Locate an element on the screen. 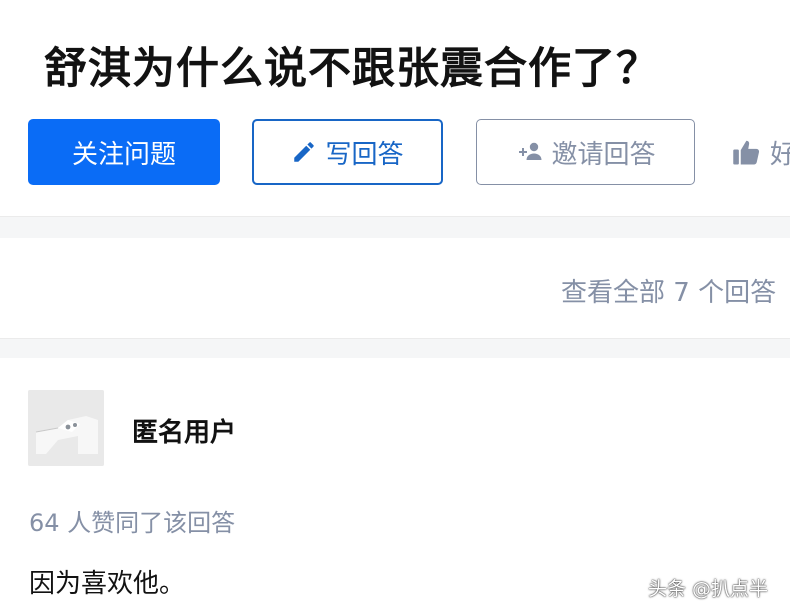  like-button: 好 is located at coordinates (761, 152).